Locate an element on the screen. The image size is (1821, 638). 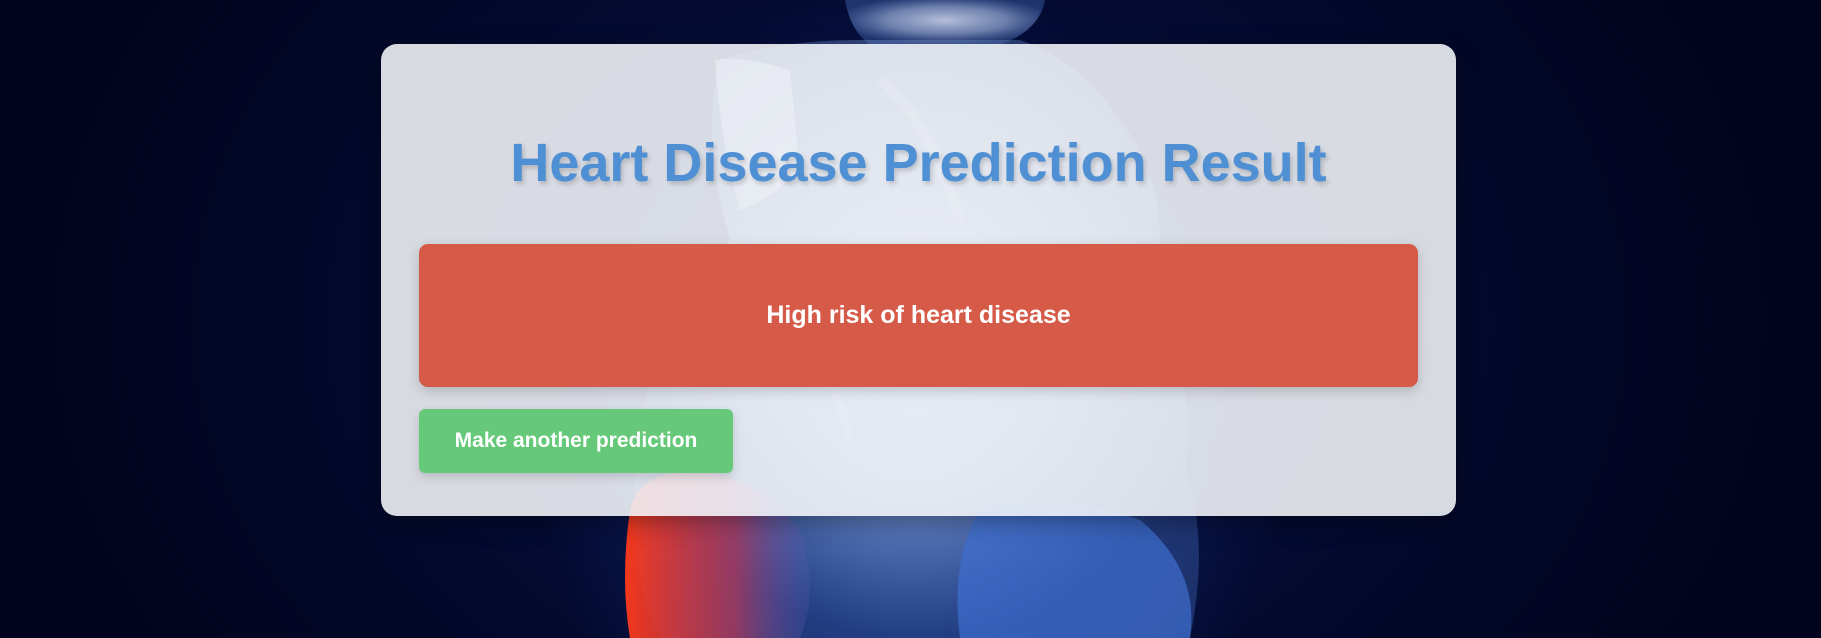
make-another-prediction-button: Make another prediction is located at coordinates (576, 441).